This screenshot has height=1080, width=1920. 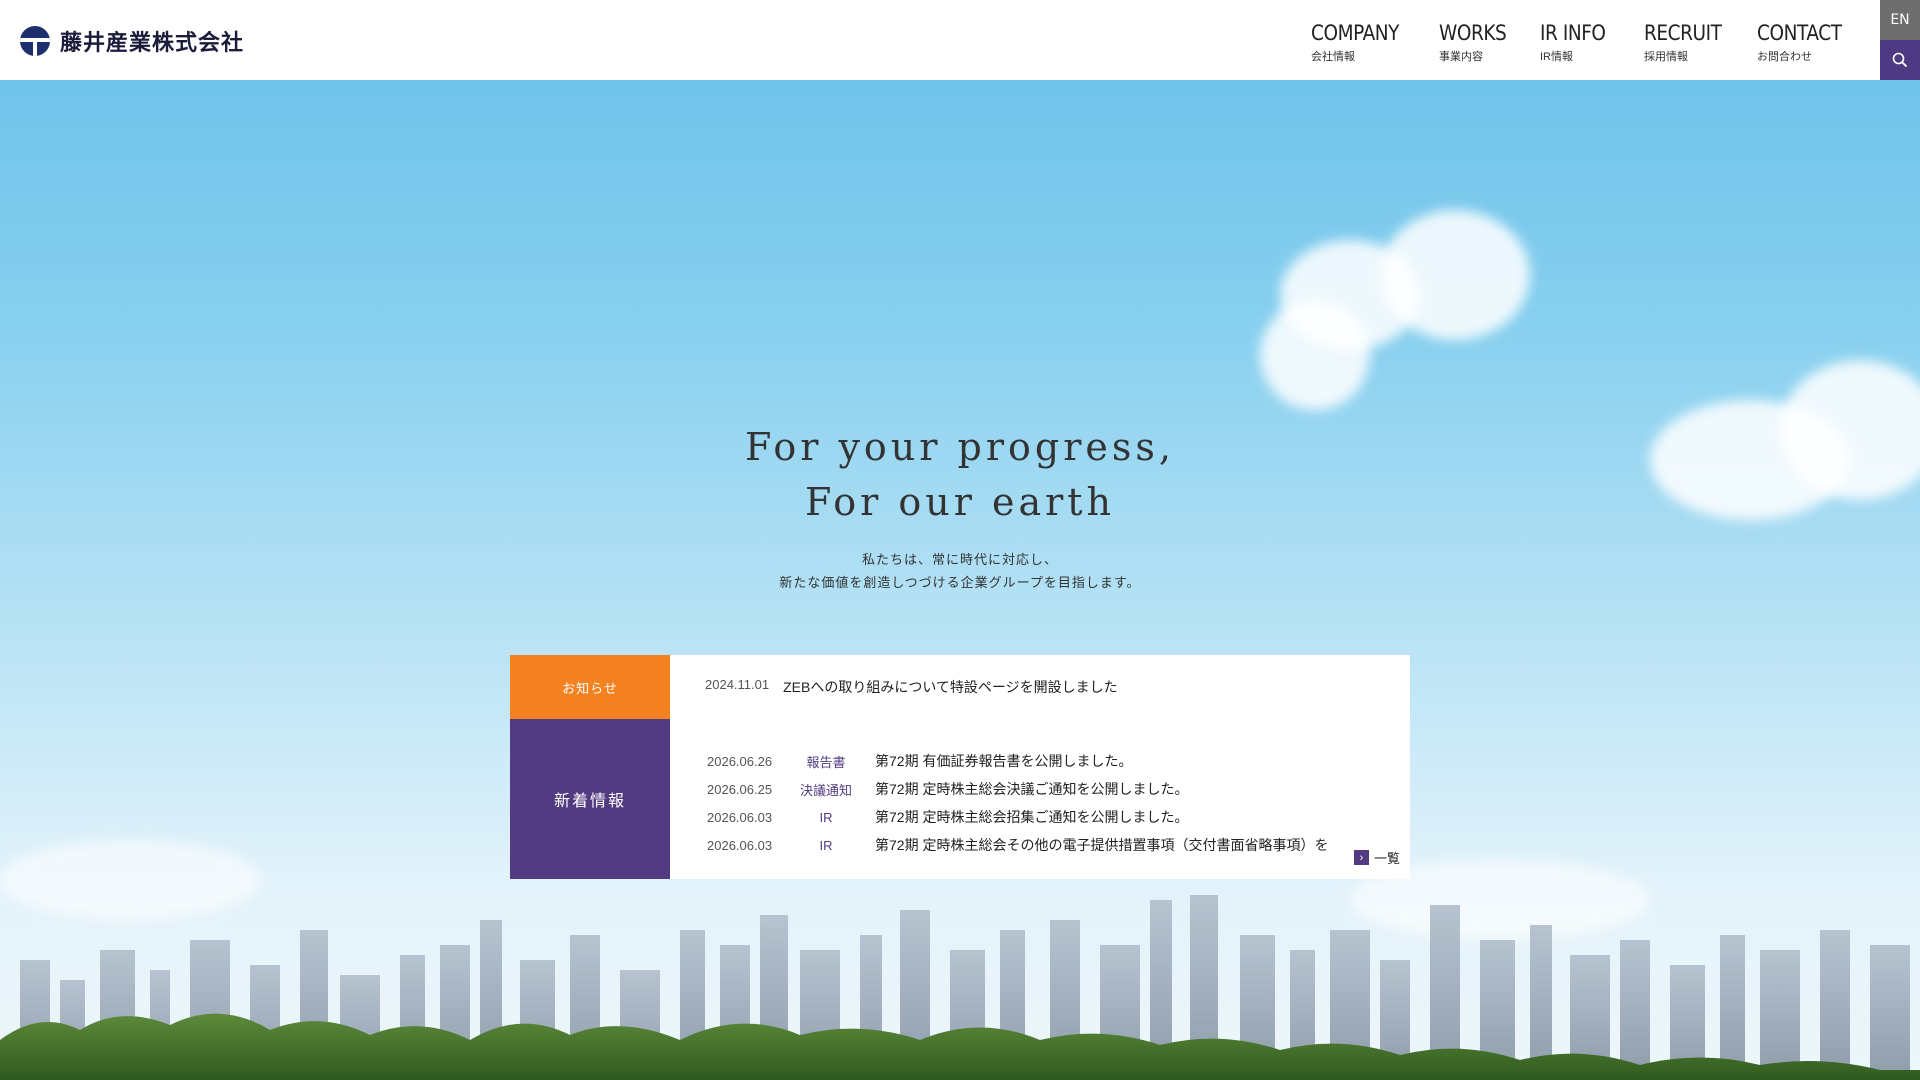 I want to click on news-title: 第72期 定時株主総会招集ご通知を公開しました。, so click(x=1032, y=817).